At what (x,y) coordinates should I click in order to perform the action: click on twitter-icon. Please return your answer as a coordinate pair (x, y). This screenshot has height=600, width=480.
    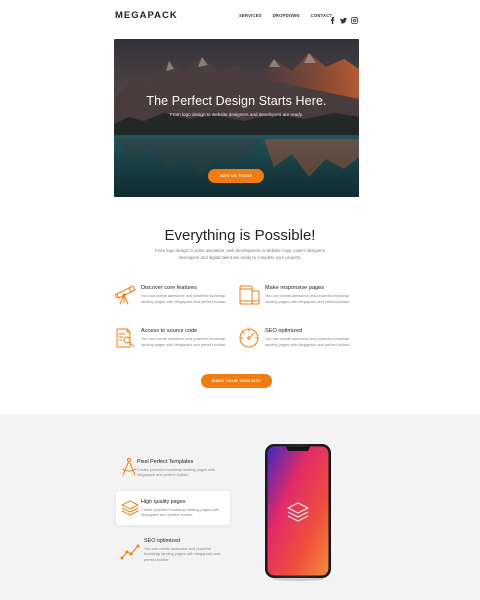
    Looking at the image, I should click on (343, 17).